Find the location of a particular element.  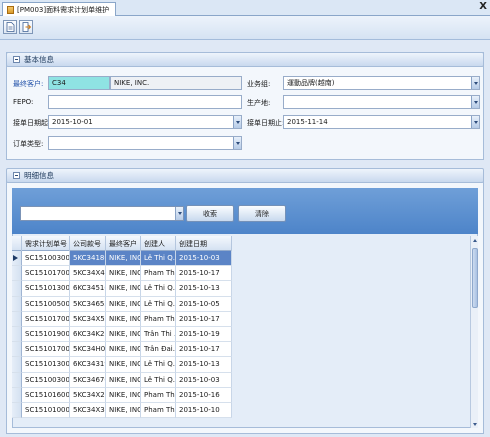

close-icon: X is located at coordinates (483, 6).